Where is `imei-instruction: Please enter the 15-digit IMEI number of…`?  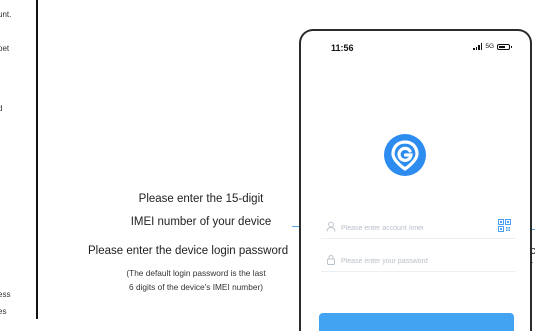
imei-instruction: Please enter the 15-digit IMEI number of… is located at coordinates (201, 211).